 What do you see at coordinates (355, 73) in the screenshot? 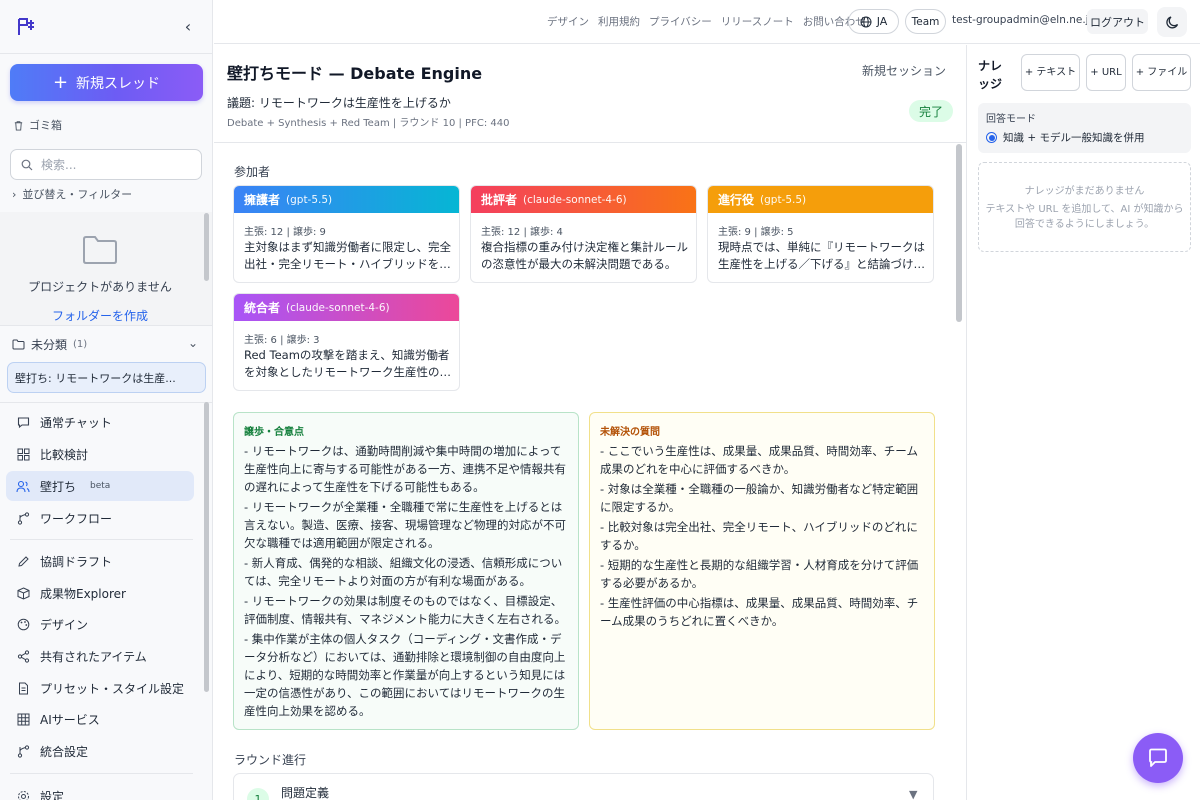
I see `page-title: 壁打ちモード — Debate Engine` at bounding box center [355, 73].